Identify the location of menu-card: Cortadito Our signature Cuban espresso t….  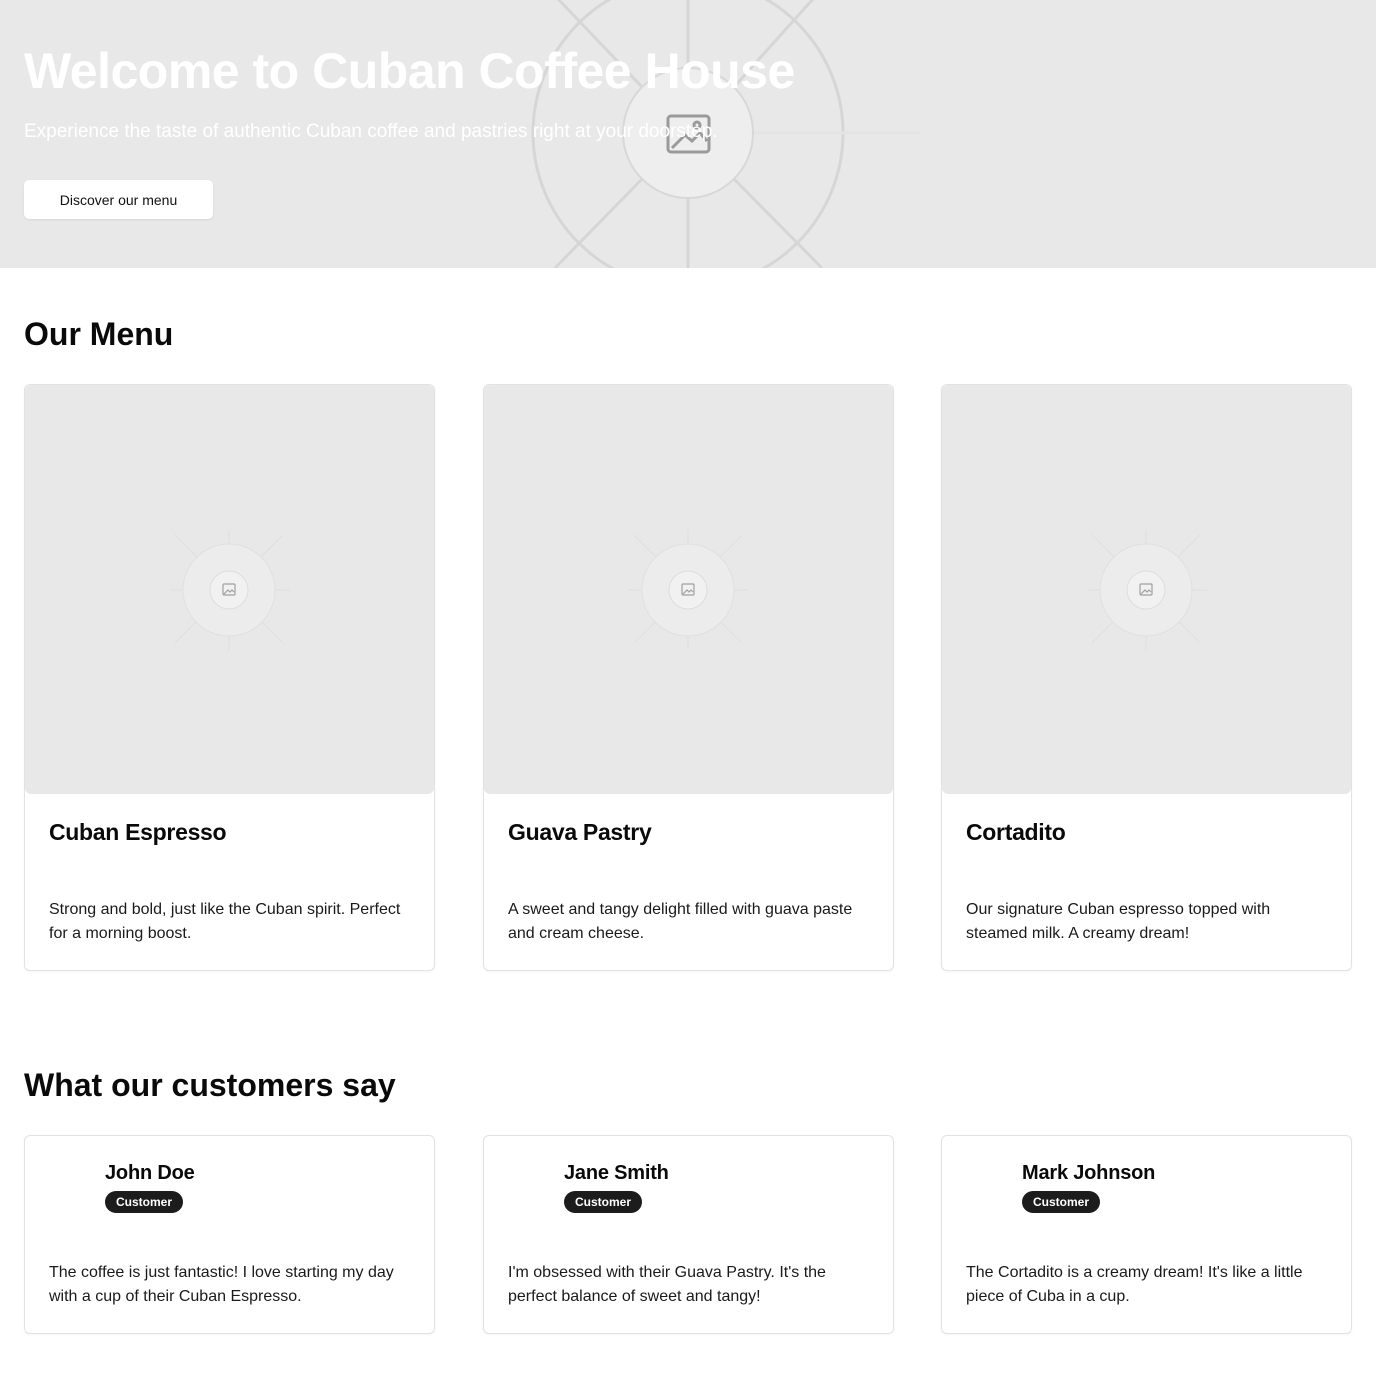
(1146, 677).